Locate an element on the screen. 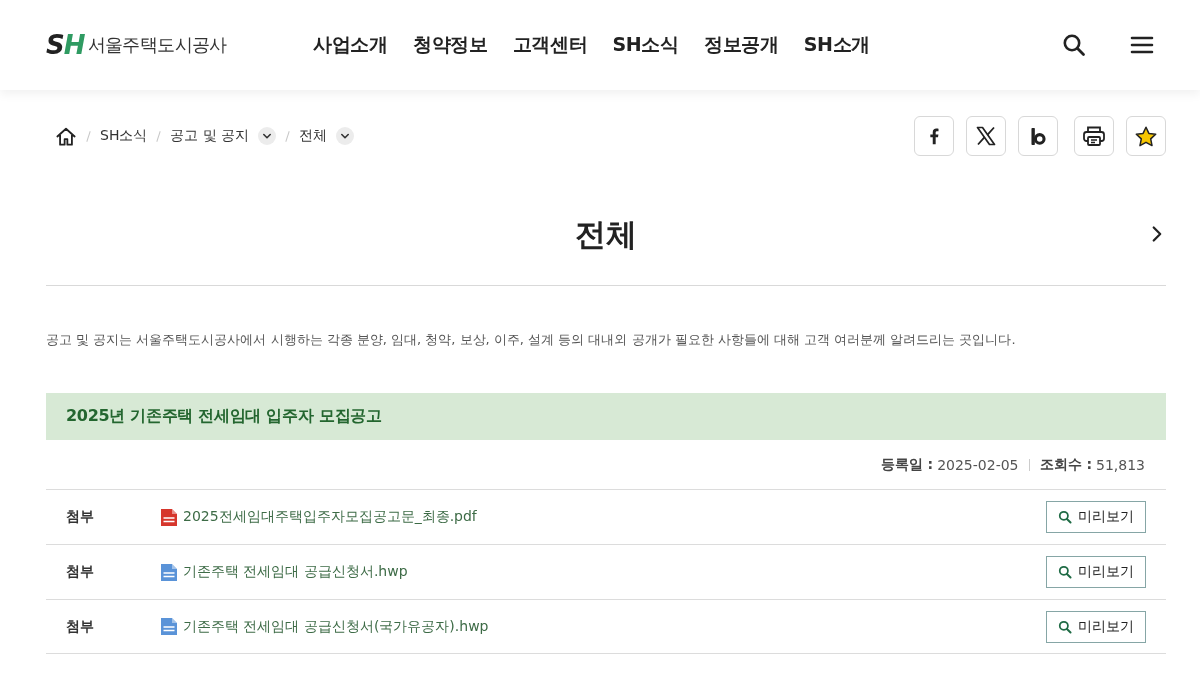 The height and width of the screenshot is (675, 1200). meta-label: 등록일 : is located at coordinates (907, 464).